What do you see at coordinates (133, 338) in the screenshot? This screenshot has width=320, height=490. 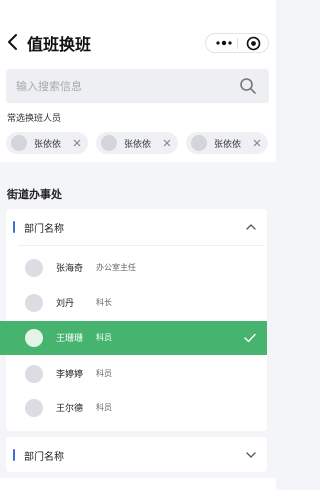 I see `member-row-selected: 王珊珊 科员` at bounding box center [133, 338].